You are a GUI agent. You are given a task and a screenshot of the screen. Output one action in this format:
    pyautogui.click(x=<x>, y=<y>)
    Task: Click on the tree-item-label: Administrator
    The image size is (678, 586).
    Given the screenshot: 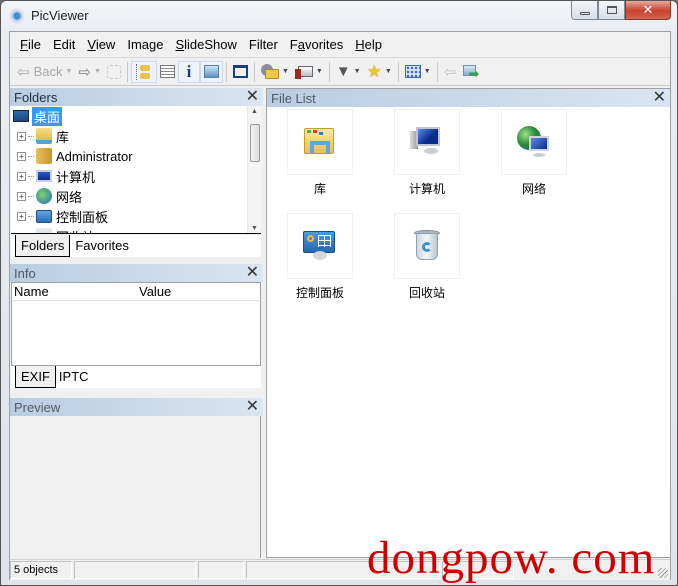 What is the action you would take?
    pyautogui.click(x=94, y=156)
    